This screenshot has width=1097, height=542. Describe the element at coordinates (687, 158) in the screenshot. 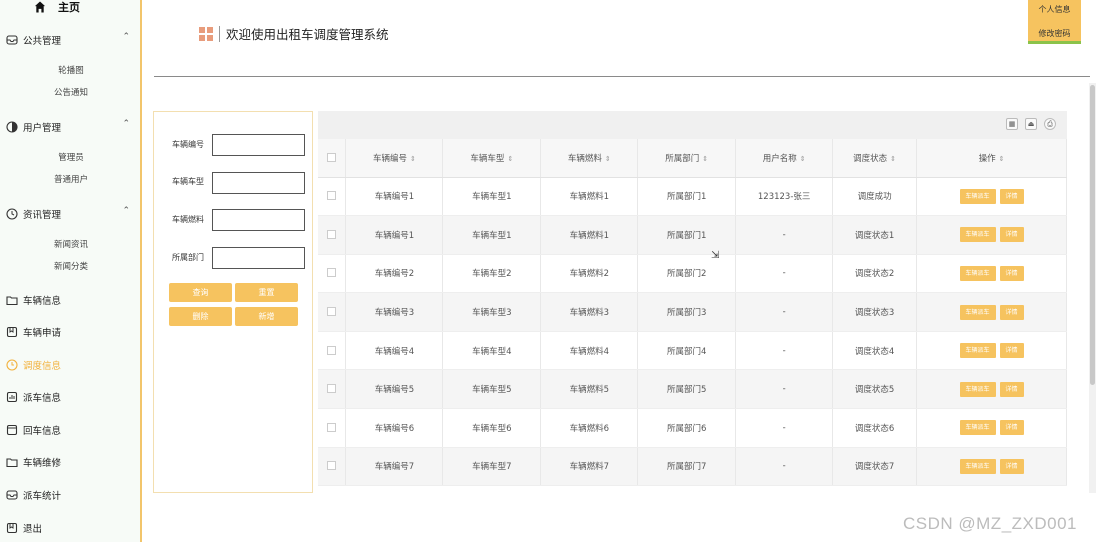

I see `column-header: 所属部门 ⇕` at that location.